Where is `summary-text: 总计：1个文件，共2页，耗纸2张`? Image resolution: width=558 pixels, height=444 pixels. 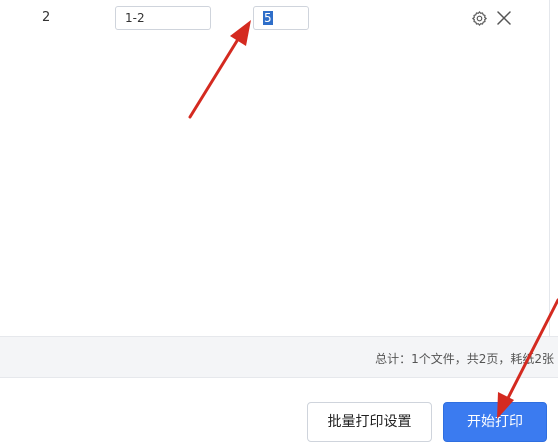 summary-text: 总计：1个文件，共2页，耗纸2张 is located at coordinates (464, 359).